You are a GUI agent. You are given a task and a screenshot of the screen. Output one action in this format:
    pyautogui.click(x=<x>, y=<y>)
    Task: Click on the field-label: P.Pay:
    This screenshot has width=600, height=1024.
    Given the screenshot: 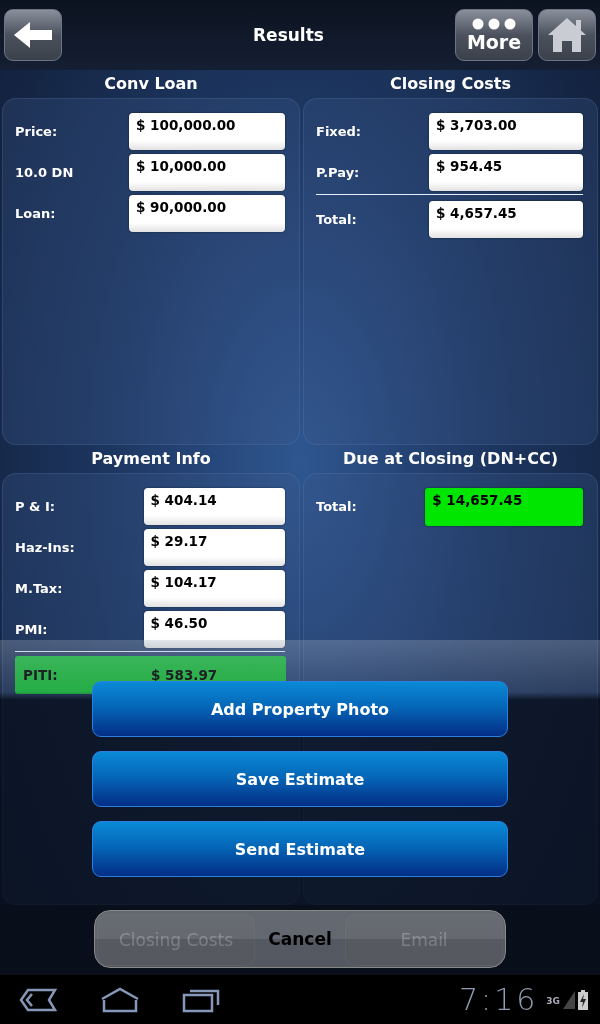 What is the action you would take?
    pyautogui.click(x=338, y=172)
    